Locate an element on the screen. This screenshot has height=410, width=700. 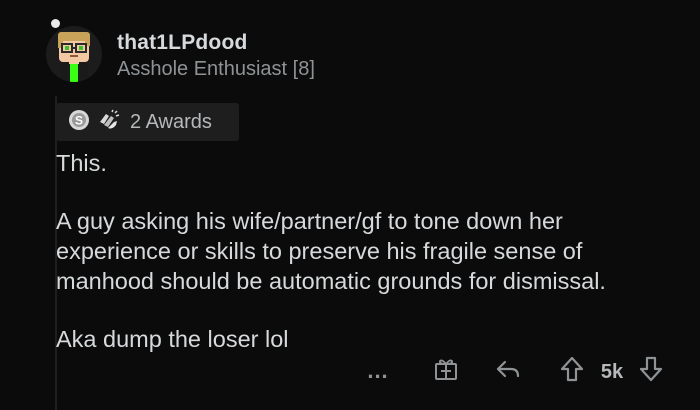
awards-count: 2 Awards is located at coordinates (171, 121).